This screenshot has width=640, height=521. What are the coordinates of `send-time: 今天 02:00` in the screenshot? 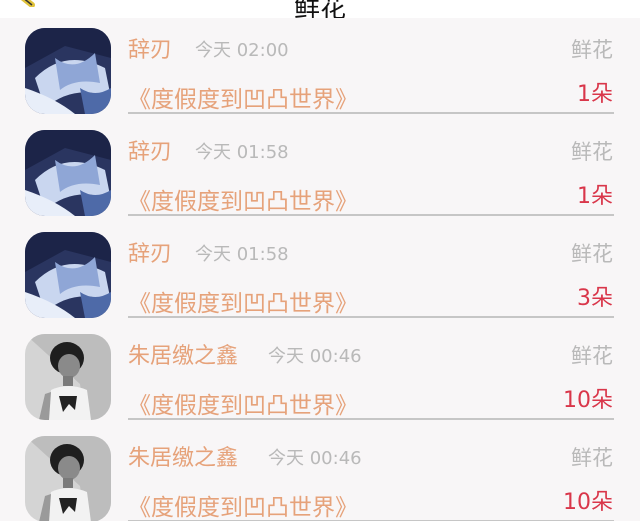 It's located at (242, 50).